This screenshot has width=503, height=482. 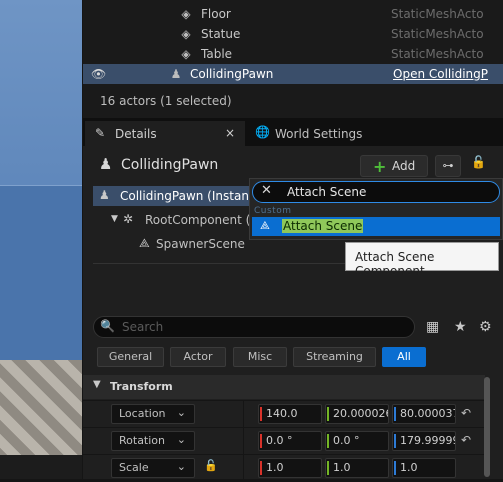 I want to click on star-icon: ★, so click(x=460, y=327).